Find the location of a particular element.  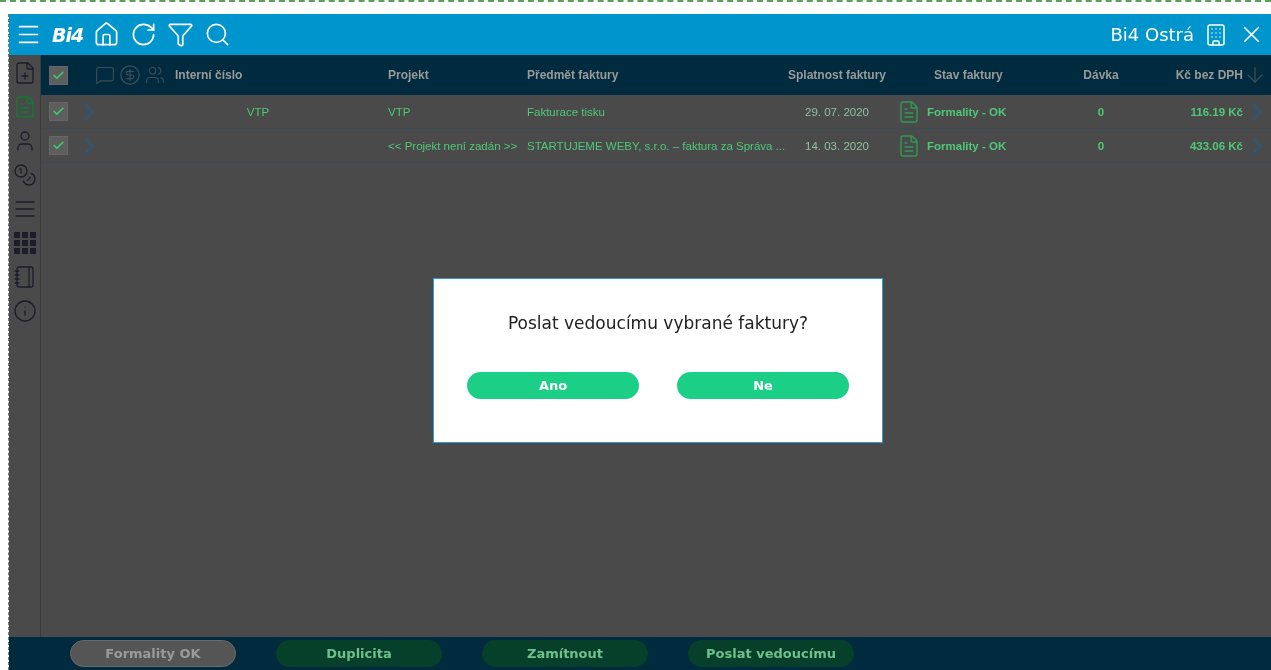

column-header: Stav faktury is located at coordinates (983, 75).